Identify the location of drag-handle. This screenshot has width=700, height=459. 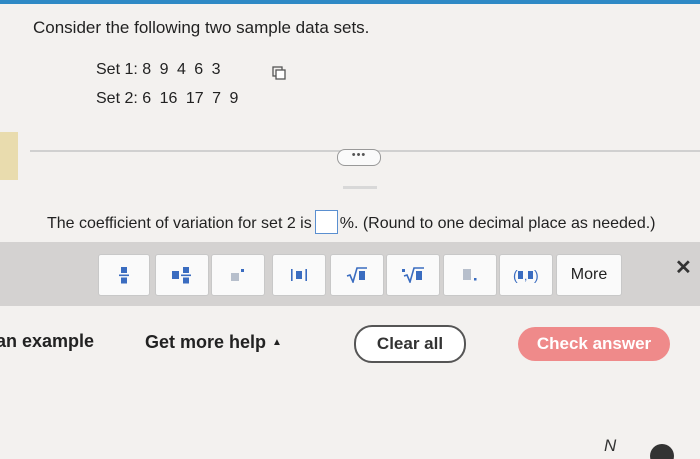
(360, 187).